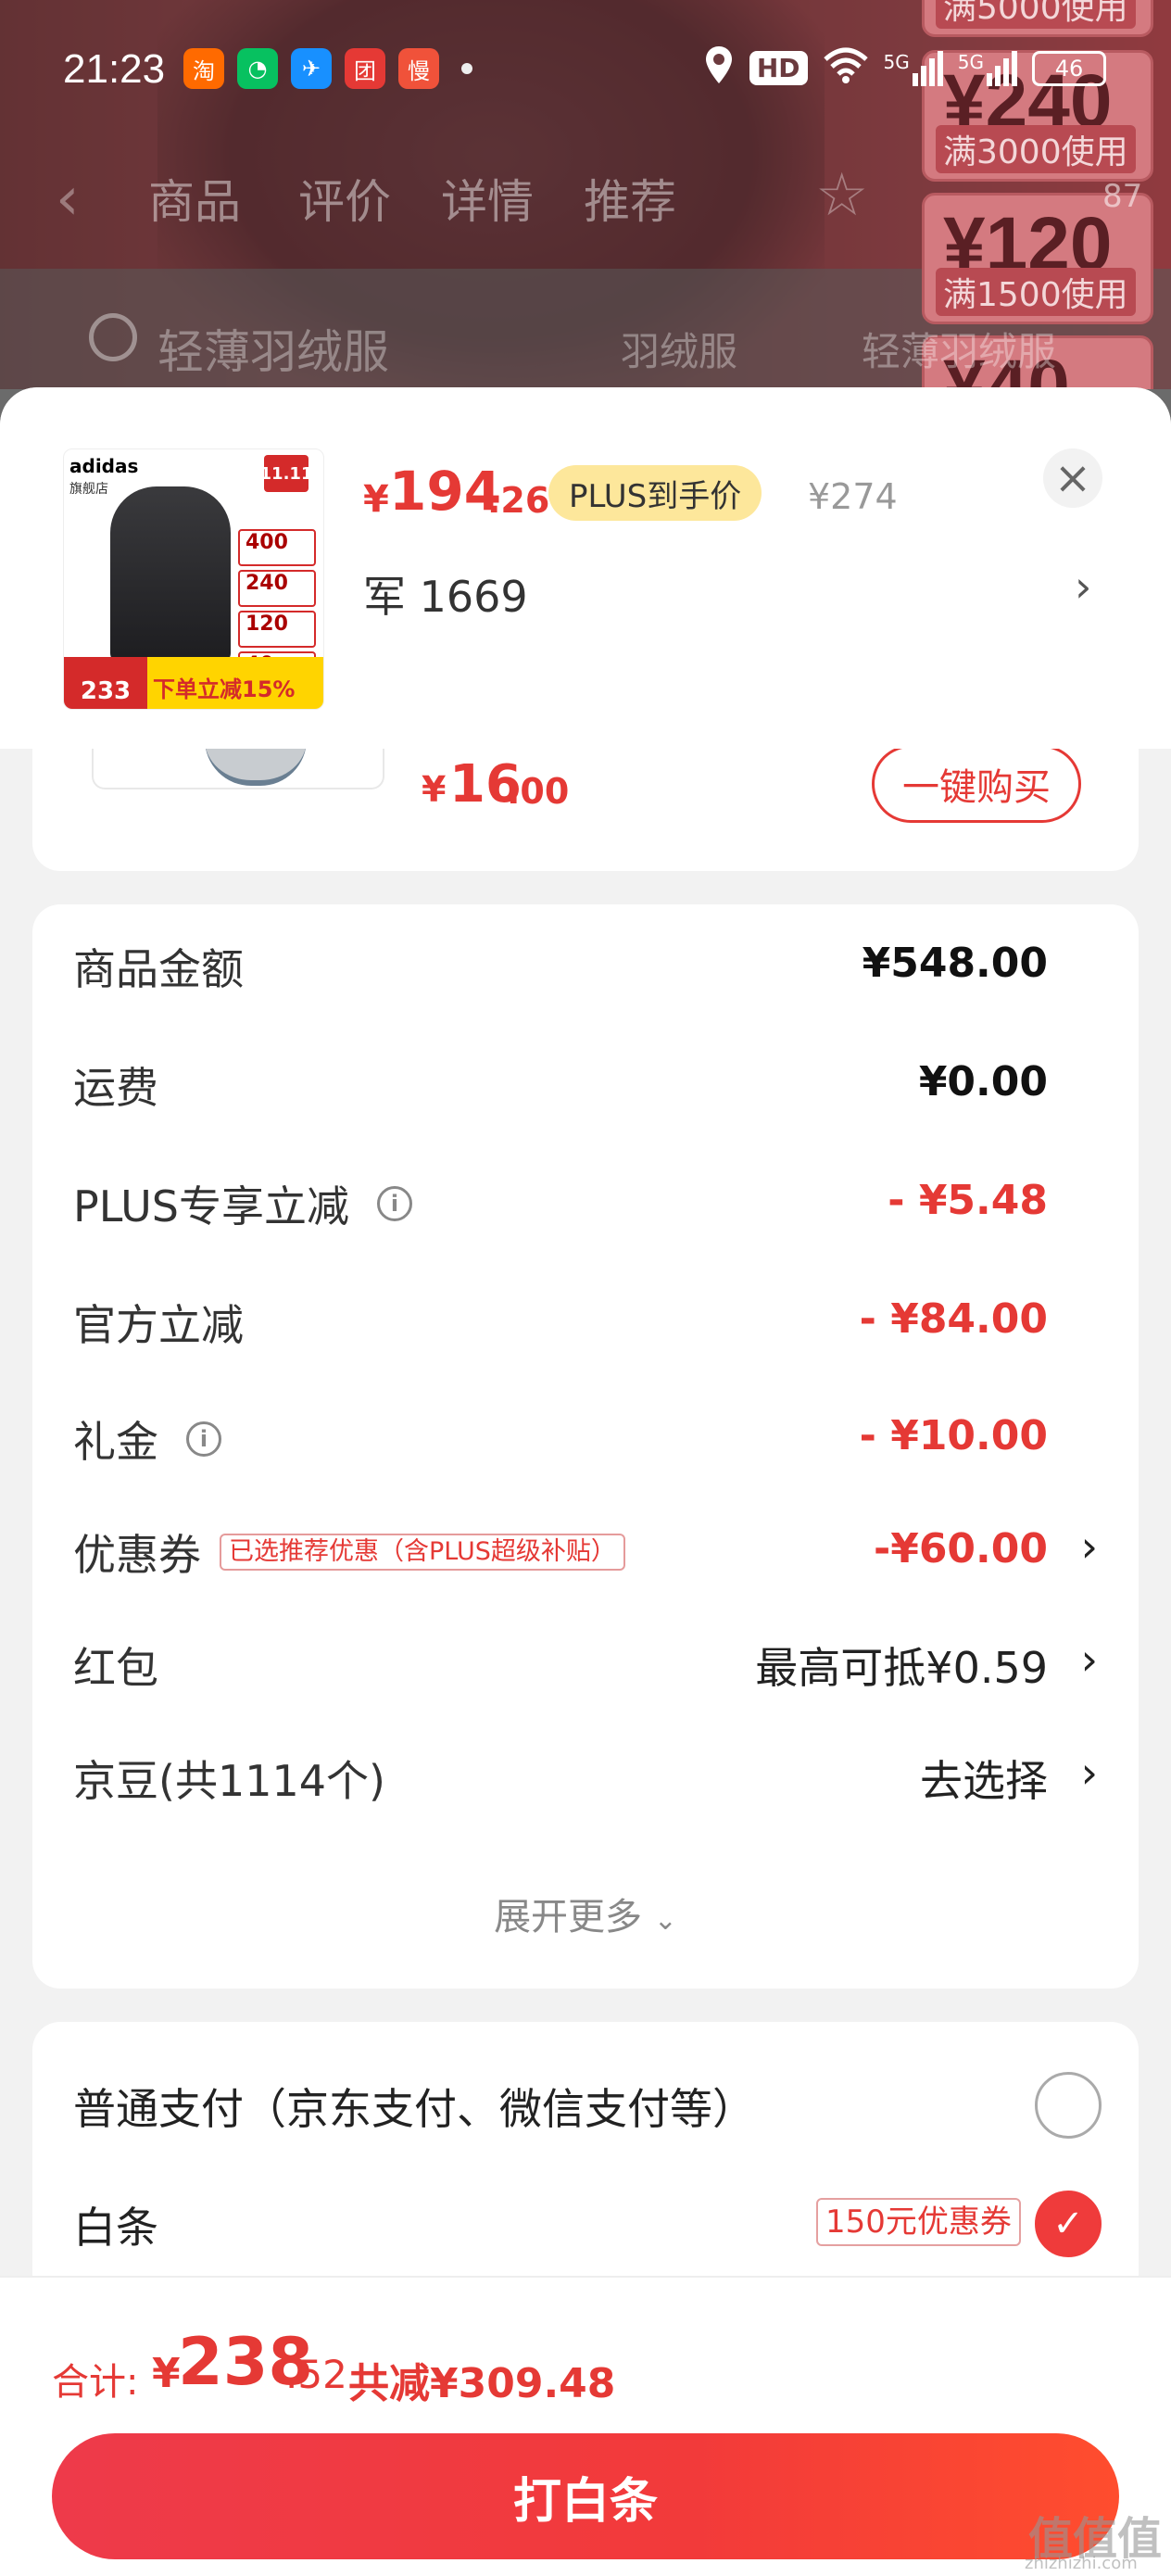 The image size is (1171, 2576). I want to click on summary-value: ¥548.00, so click(955, 964).